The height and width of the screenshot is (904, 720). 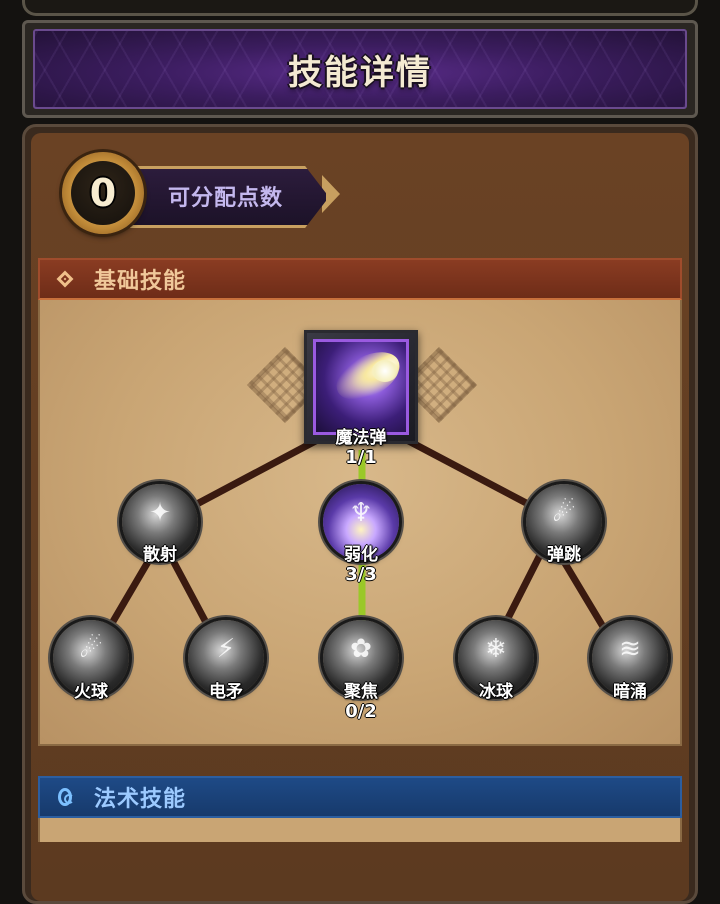 What do you see at coordinates (361, 555) in the screenshot?
I see `skill-name-weaken: 弱化` at bounding box center [361, 555].